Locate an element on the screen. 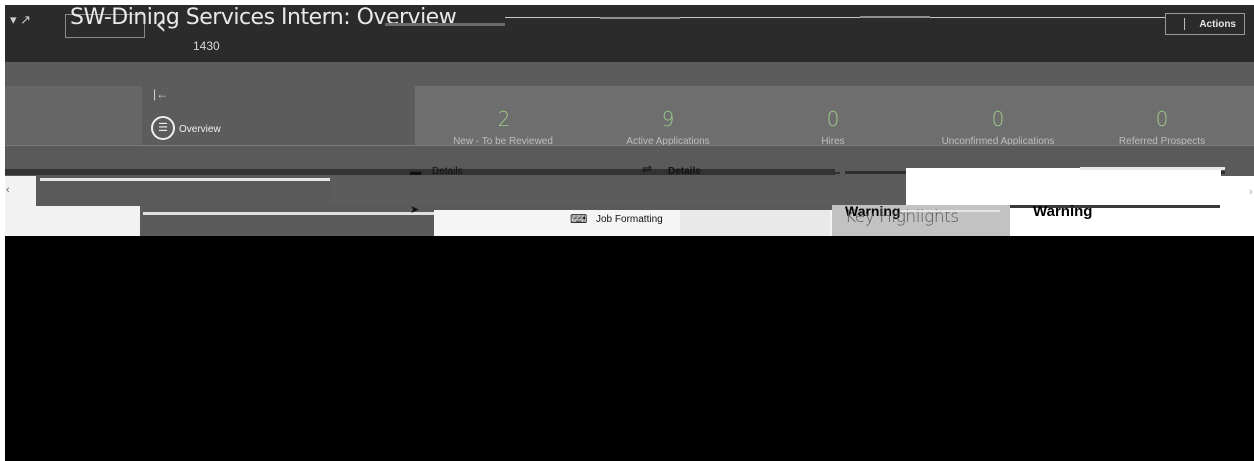 The height and width of the screenshot is (461, 1254). actions-divider is located at coordinates (1184, 24).